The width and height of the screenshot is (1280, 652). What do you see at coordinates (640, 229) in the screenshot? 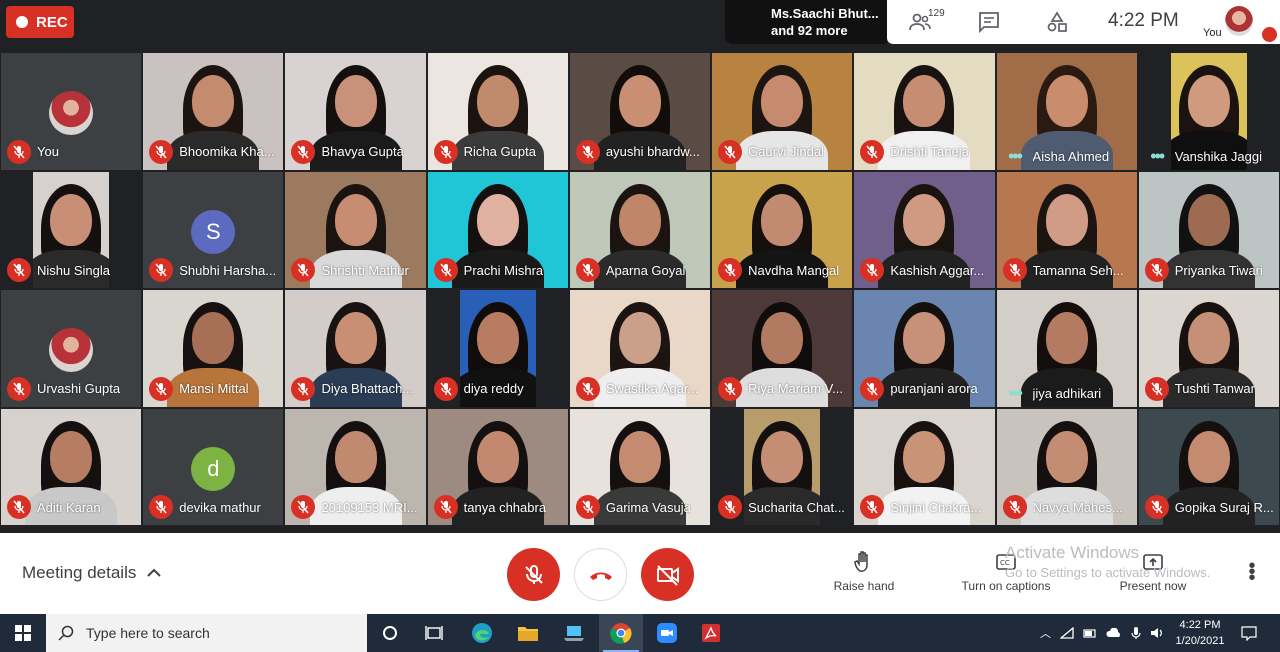
I see `participant-tile: Aparna Goyal` at bounding box center [640, 229].